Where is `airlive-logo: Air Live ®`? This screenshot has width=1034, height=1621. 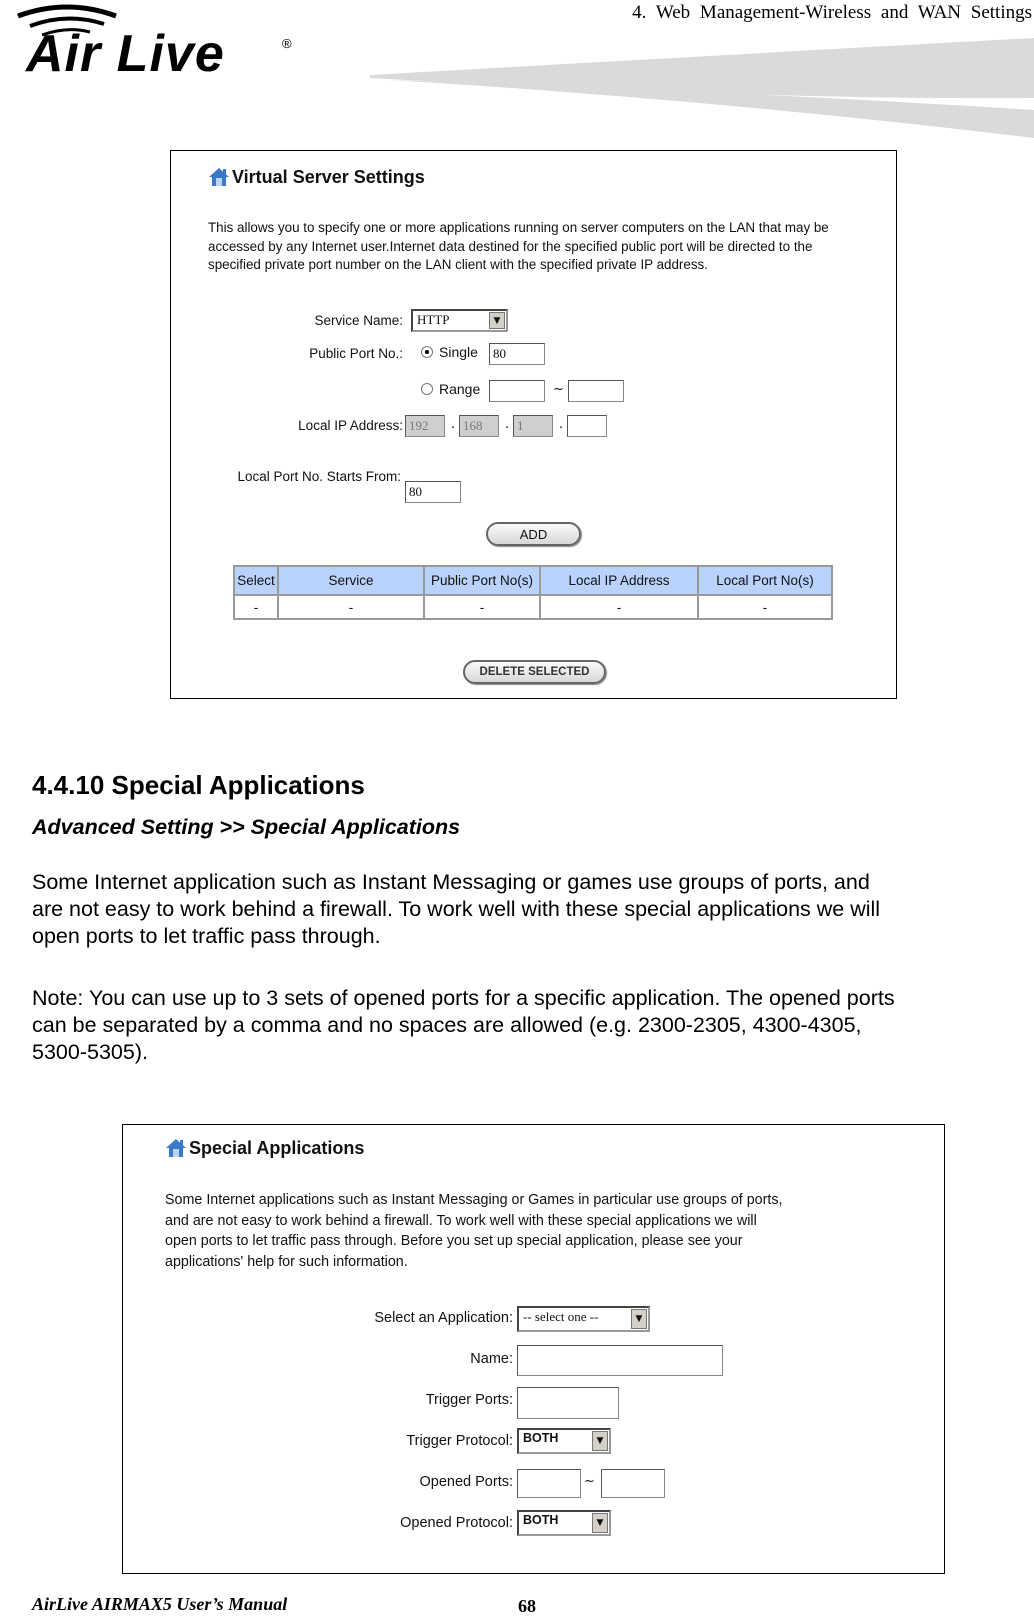
airlive-logo: Air Live ® is located at coordinates (157, 42).